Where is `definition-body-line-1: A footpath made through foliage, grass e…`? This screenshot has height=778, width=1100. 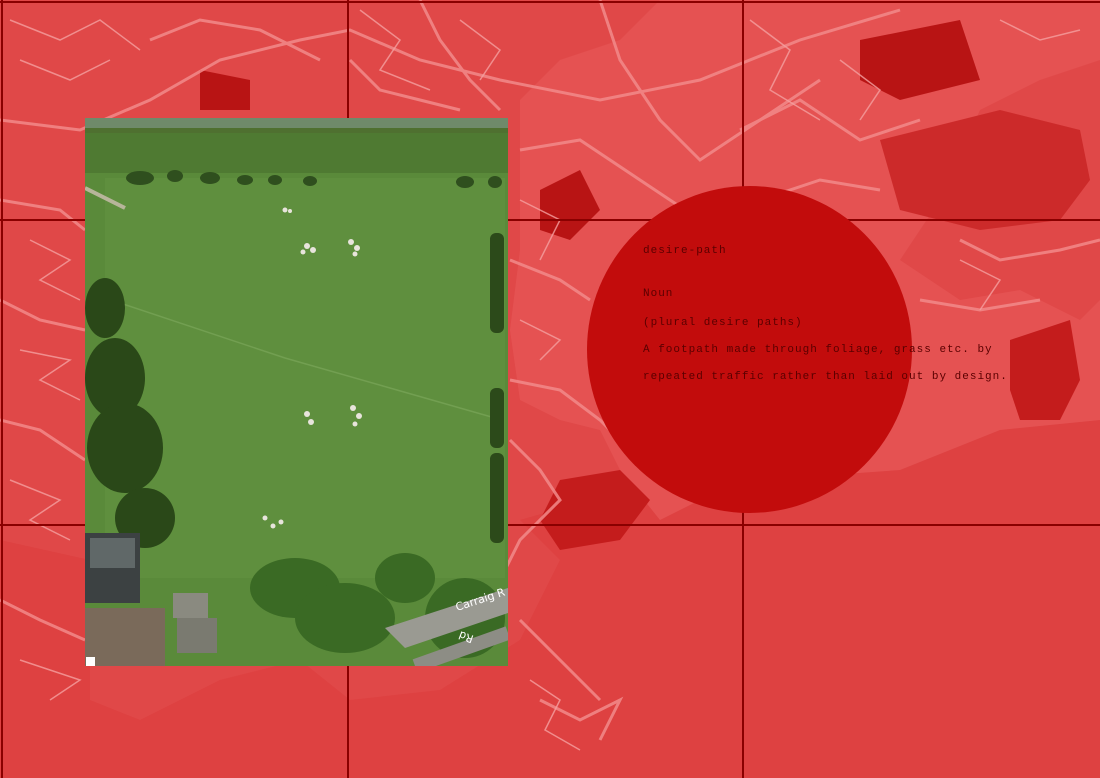 definition-body-line-1: A footpath made through foliage, grass e… is located at coordinates (818, 350).